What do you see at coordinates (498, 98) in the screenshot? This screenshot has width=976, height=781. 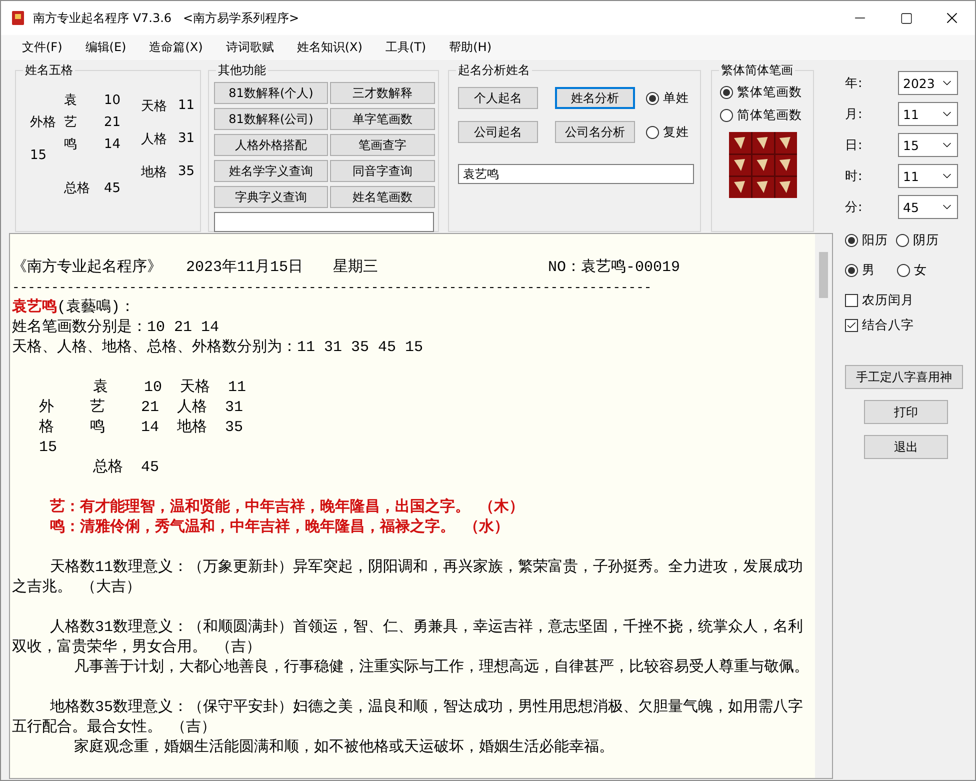 I see `analysis-button: 个人起名` at bounding box center [498, 98].